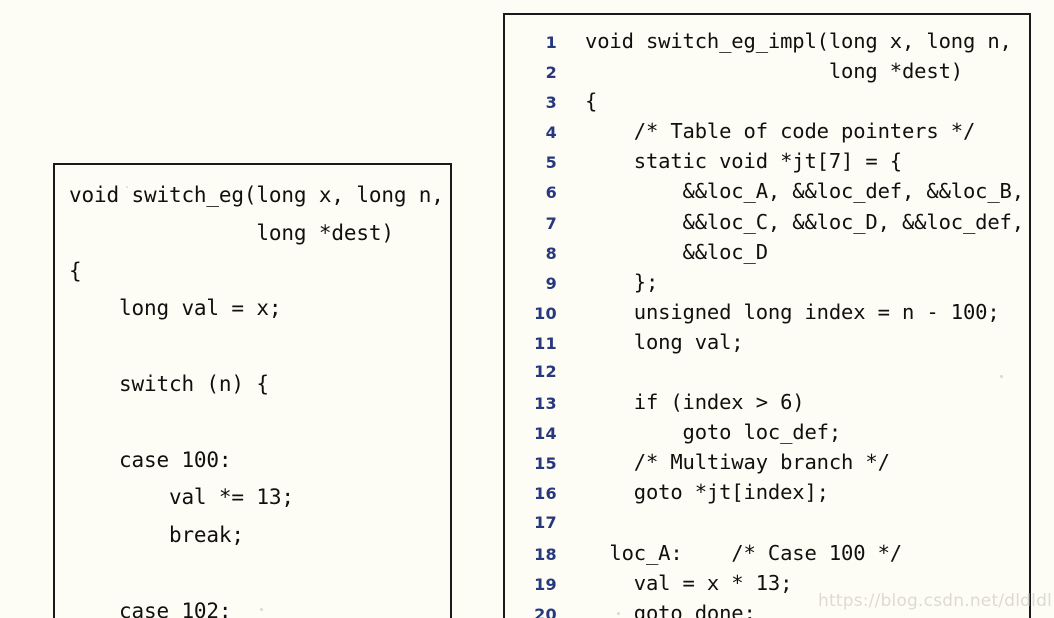 The width and height of the screenshot is (1054, 618). What do you see at coordinates (545, 372) in the screenshot?
I see `line-number: 12` at bounding box center [545, 372].